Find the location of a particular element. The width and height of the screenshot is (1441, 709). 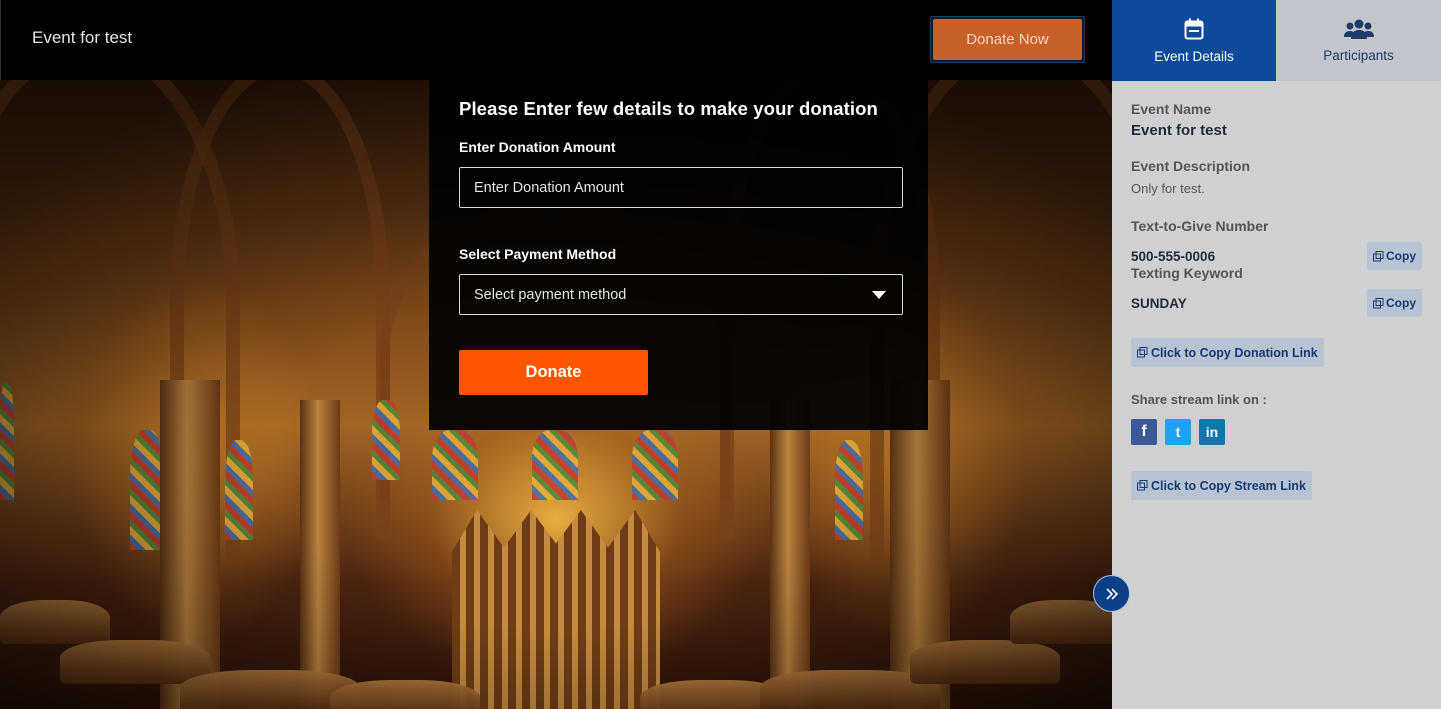

amount-input-wrapper is located at coordinates (681, 187).